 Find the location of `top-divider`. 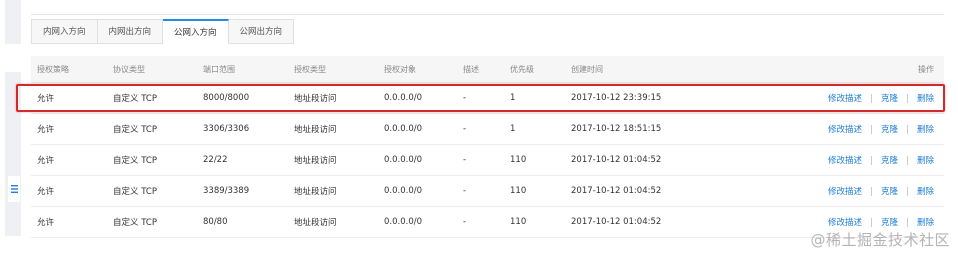

top-divider is located at coordinates (487, 14).